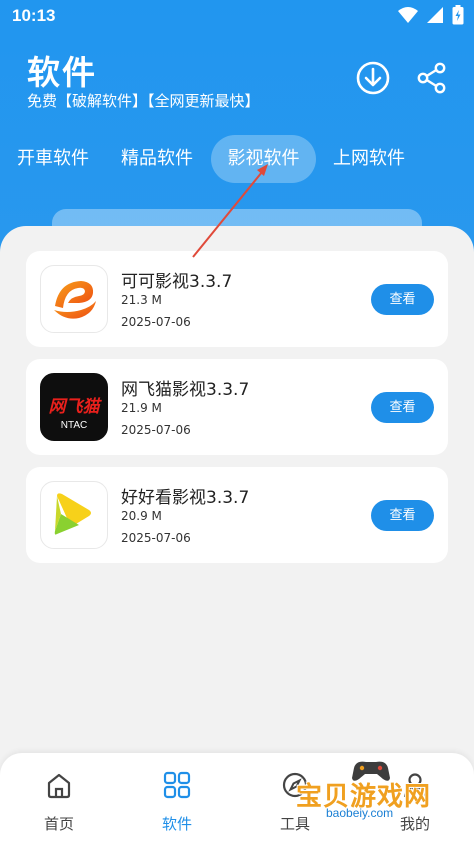  I want to click on site-watermark: 宝贝游戏网 baobeiy.com, so click(371, 796).